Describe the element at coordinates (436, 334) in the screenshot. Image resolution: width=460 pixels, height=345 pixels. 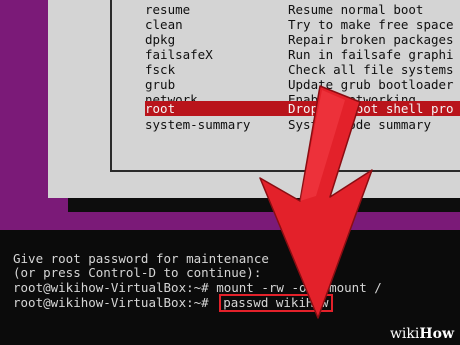
I see `watermark-how: How` at that location.